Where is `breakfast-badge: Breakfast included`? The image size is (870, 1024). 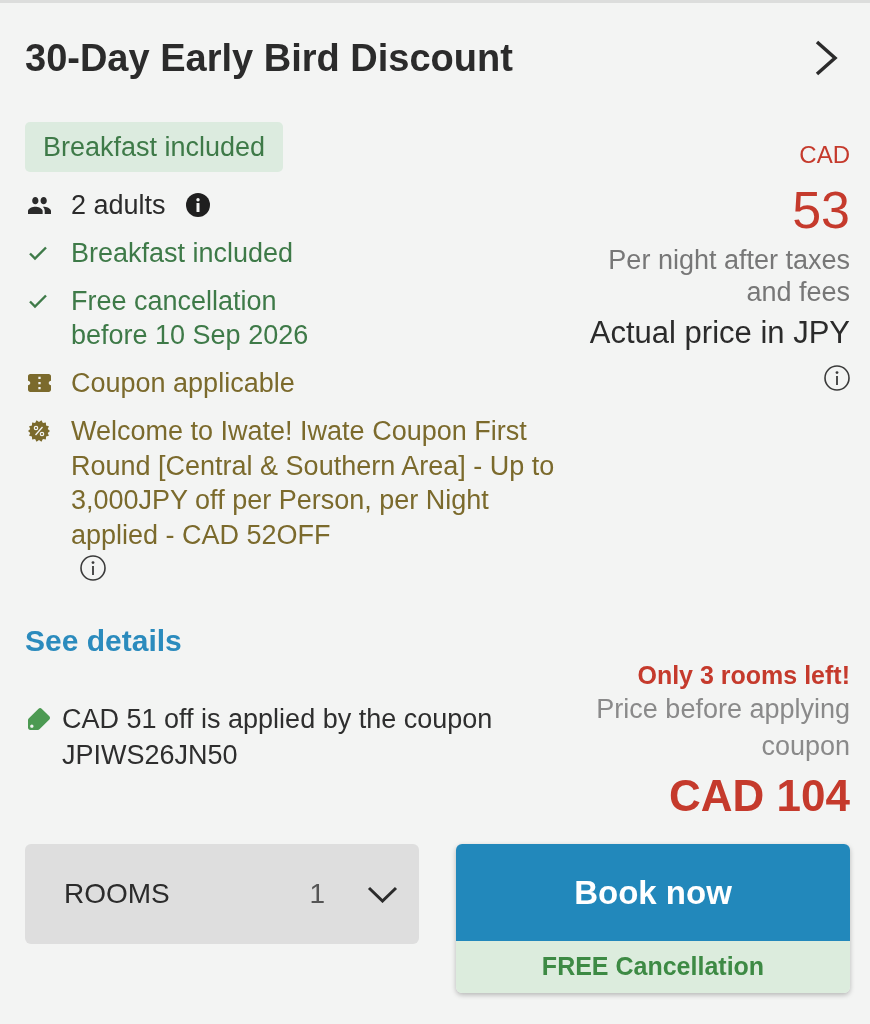 breakfast-badge: Breakfast included is located at coordinates (154, 147).